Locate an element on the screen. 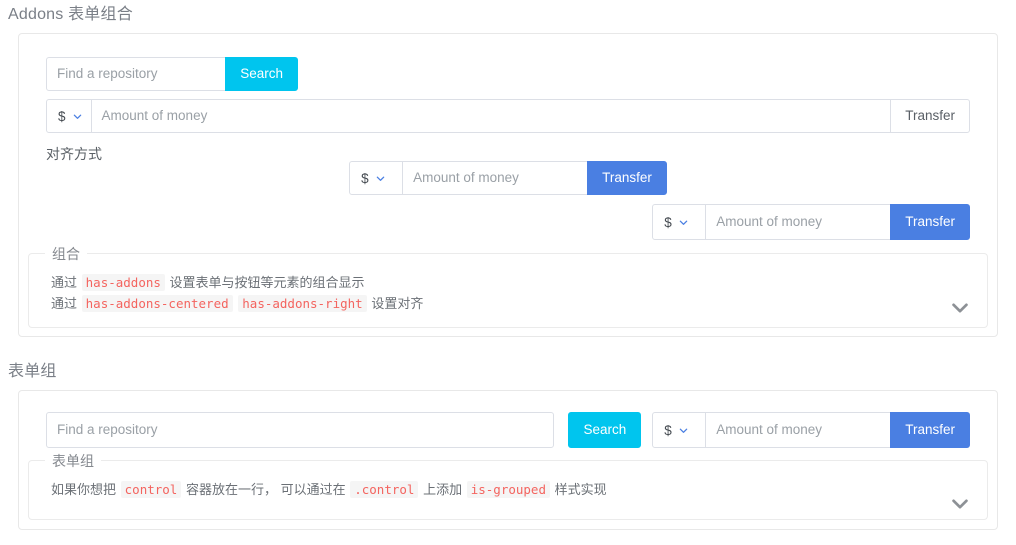 The width and height of the screenshot is (1016, 545). transfer-button-centered: Transfer is located at coordinates (627, 178).